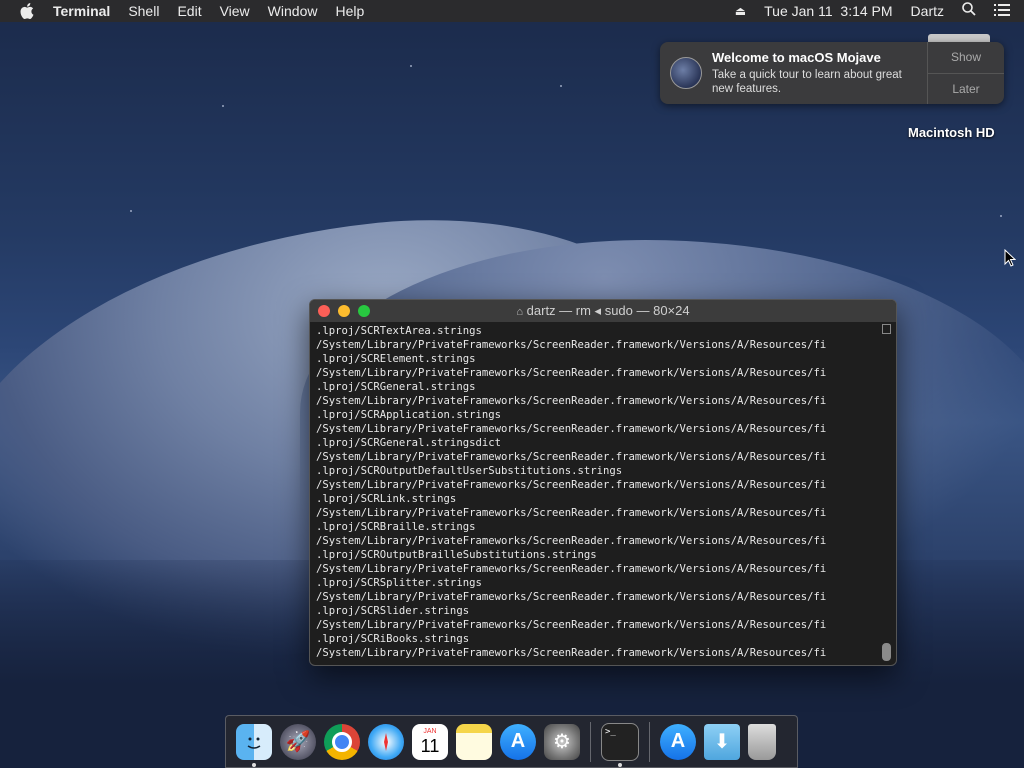  What do you see at coordinates (620, 744) in the screenshot?
I see `terminal-icon: >_` at bounding box center [620, 744].